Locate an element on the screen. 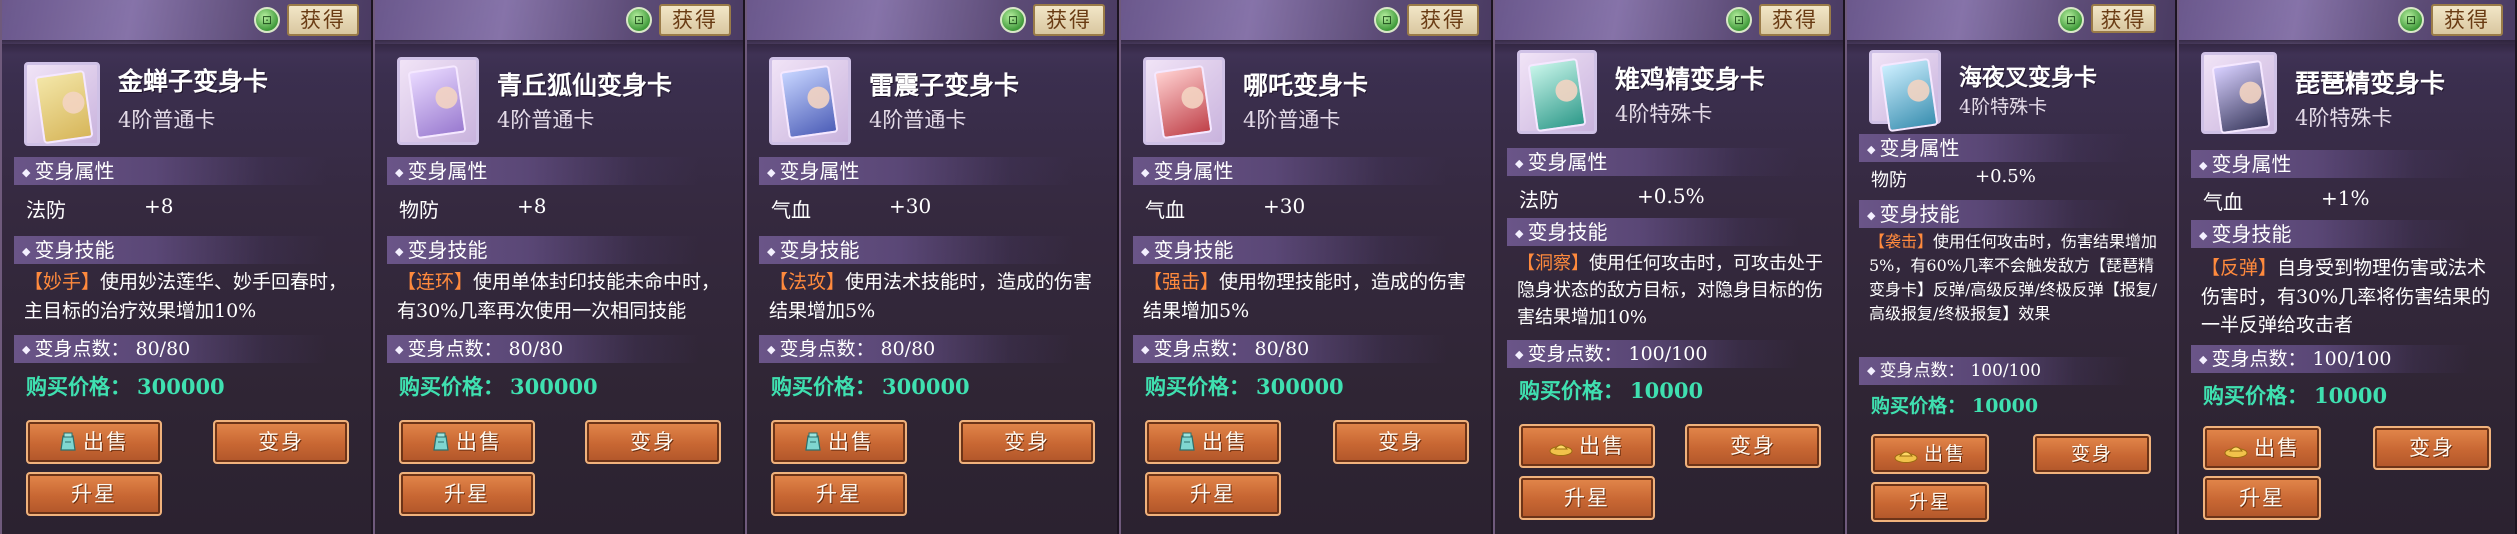  card-name: 雉鸡精变身卡 is located at coordinates (1690, 79).